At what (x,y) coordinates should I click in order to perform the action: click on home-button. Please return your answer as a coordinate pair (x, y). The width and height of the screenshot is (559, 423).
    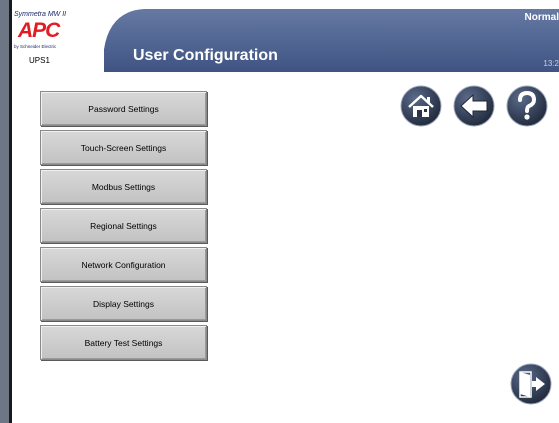
    Looking at the image, I should click on (421, 106).